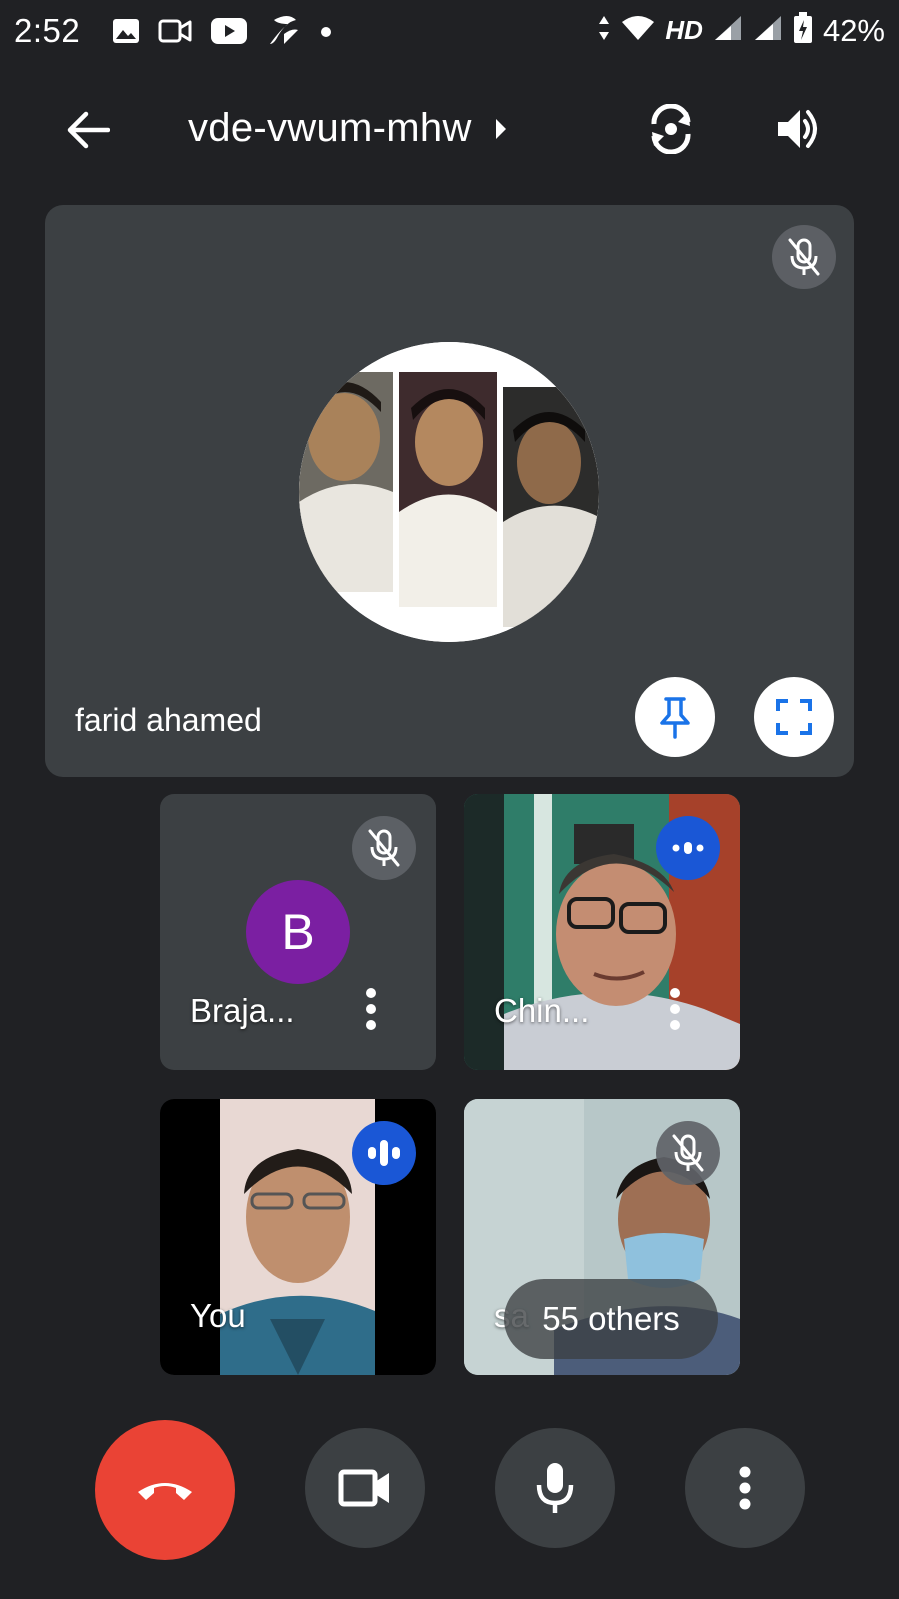 The image size is (899, 1599). I want to click on profile-photo, so click(449, 492).